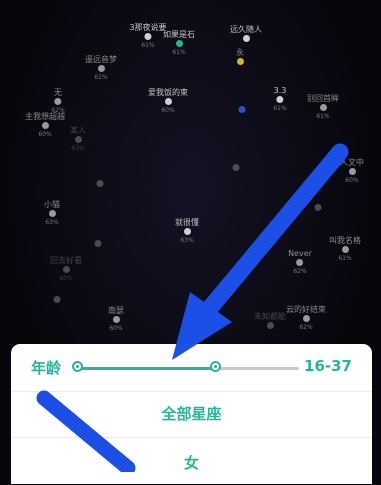 This screenshot has width=381, height=485. I want to click on user-node: 如果是石 61%, so click(179, 43).